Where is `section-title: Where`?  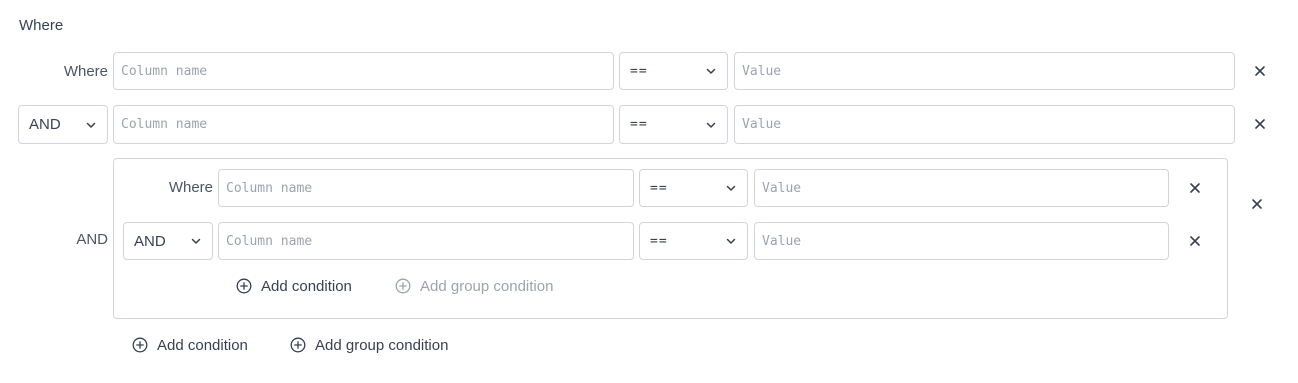
section-title: Where is located at coordinates (41, 25).